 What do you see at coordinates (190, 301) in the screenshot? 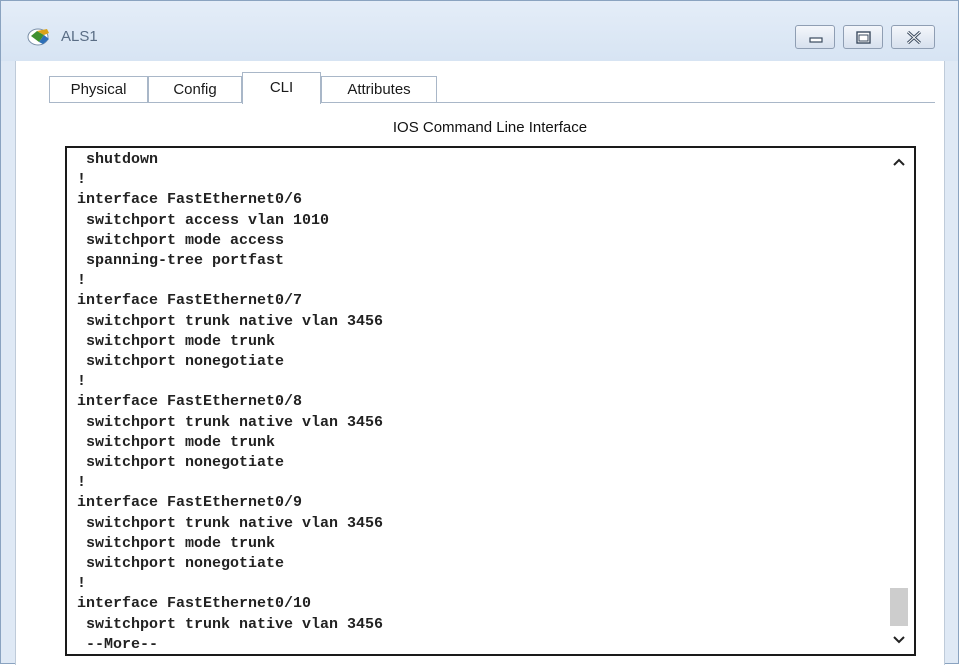
I see `cli-line: interface FastEthernet0/7` at bounding box center [190, 301].